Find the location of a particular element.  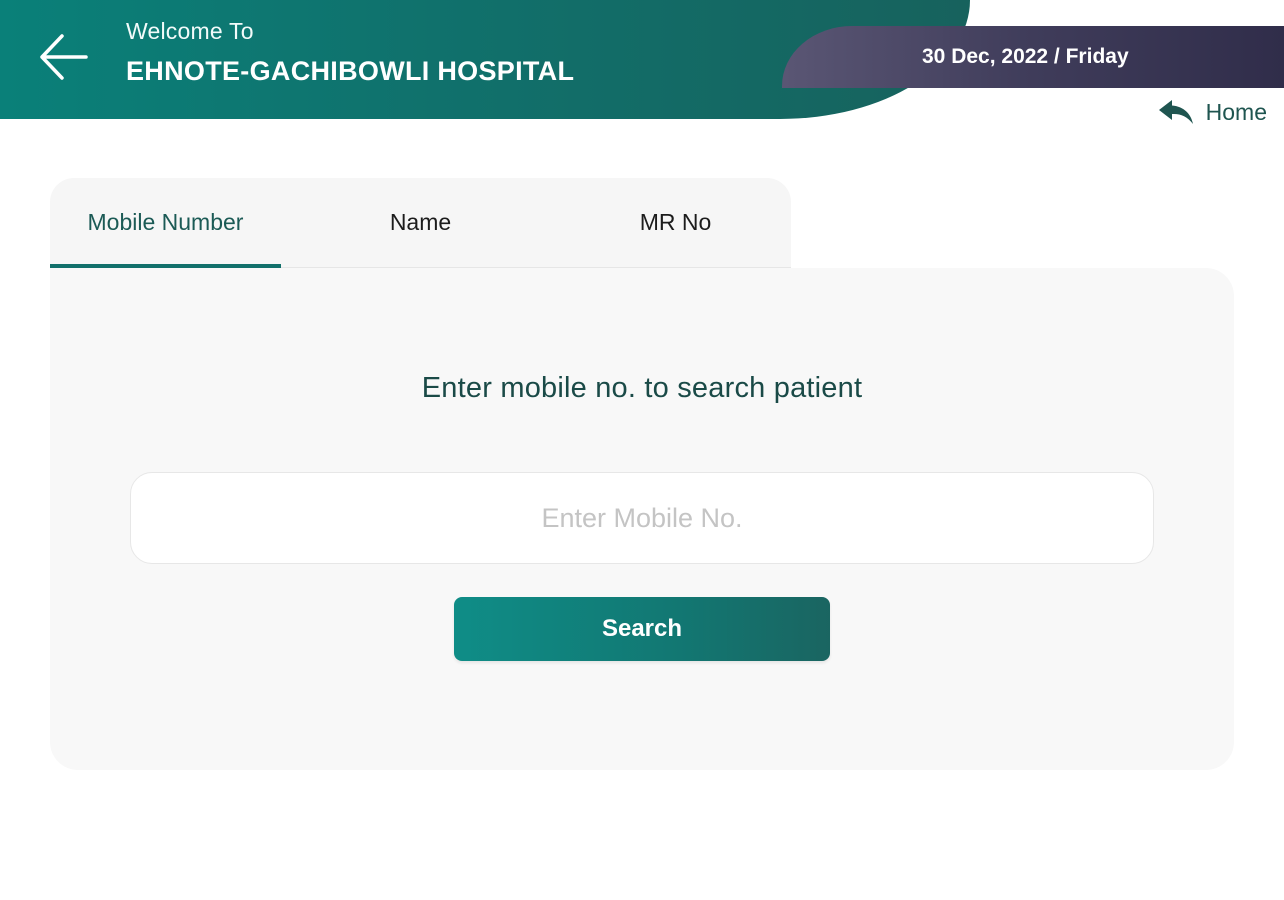

mobile-number-input is located at coordinates (642, 518).